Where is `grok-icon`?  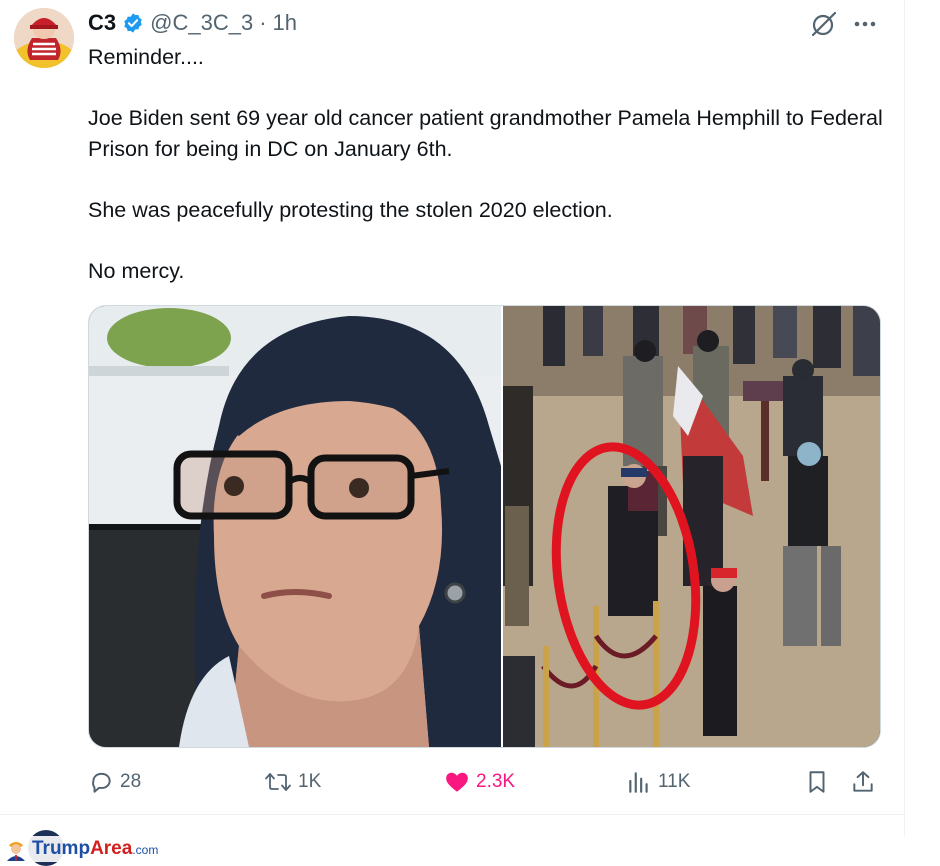 grok-icon is located at coordinates (824, 24).